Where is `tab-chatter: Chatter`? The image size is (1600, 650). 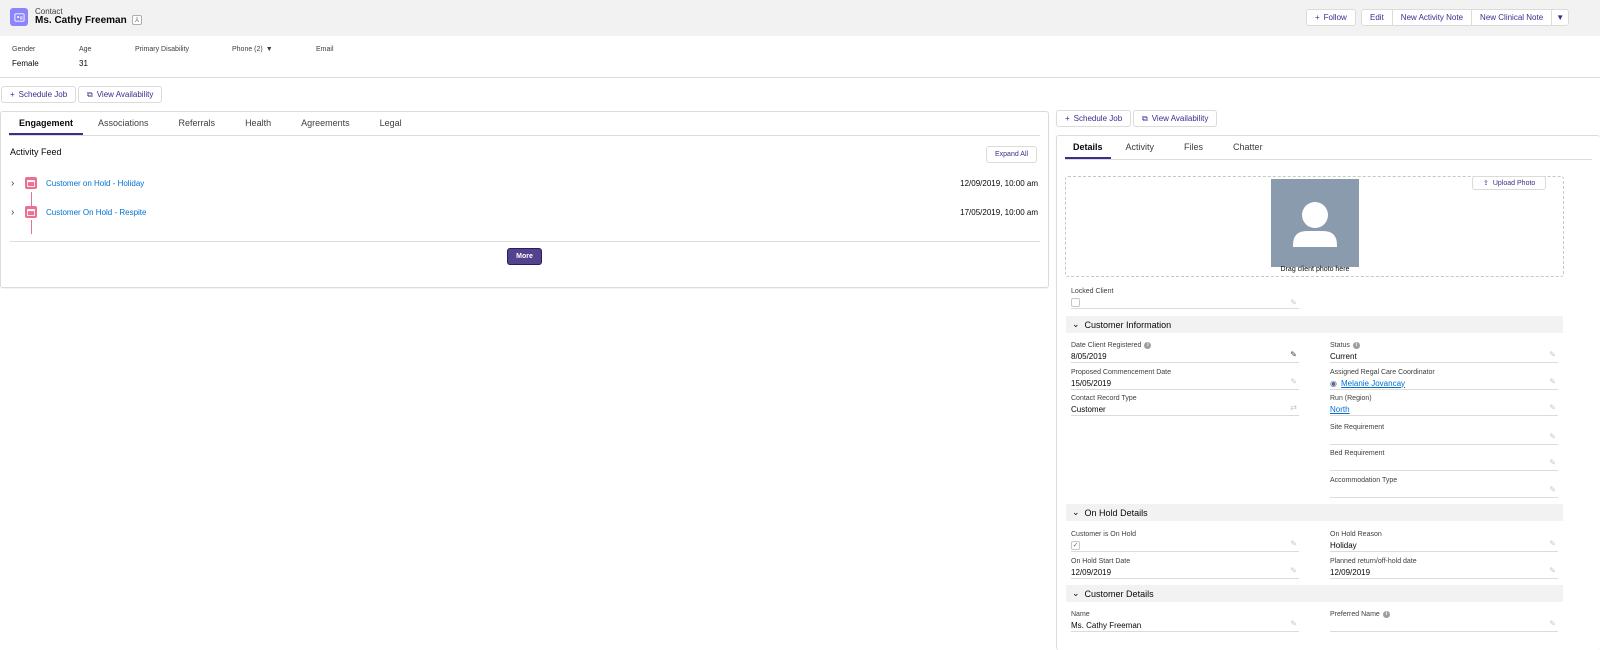 tab-chatter: Chatter is located at coordinates (1248, 147).